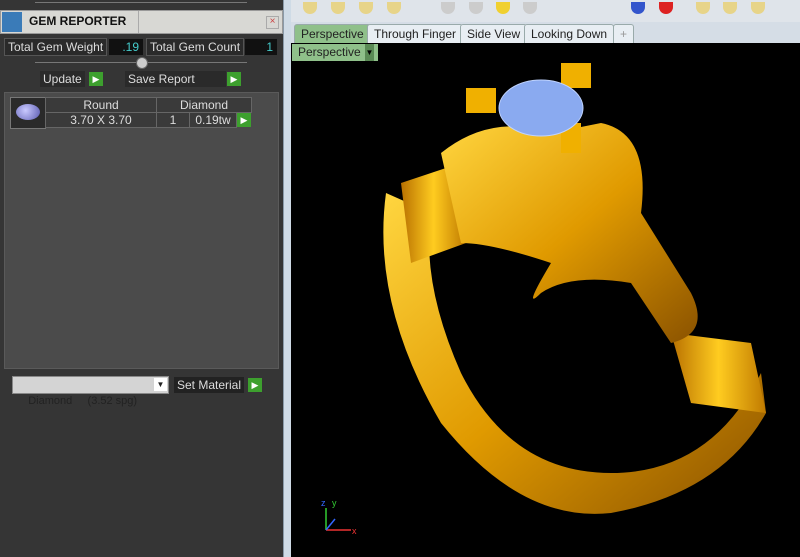 Image resolution: width=800 pixels, height=557 pixels. Describe the element at coordinates (141, 2) in the screenshot. I see `top-splitter` at that location.